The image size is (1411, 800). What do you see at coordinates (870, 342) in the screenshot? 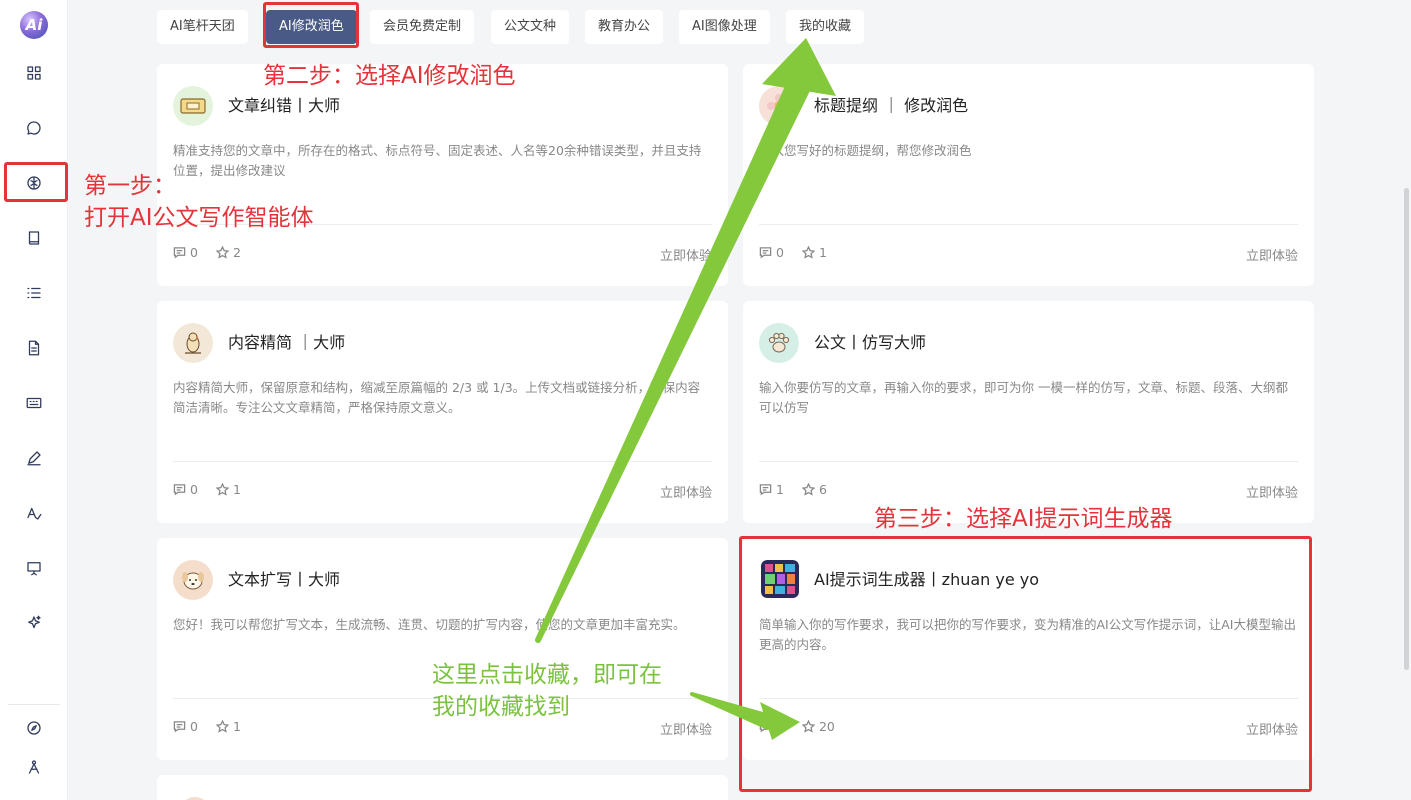
I see `card-title: 公文丨仿写大师` at bounding box center [870, 342].